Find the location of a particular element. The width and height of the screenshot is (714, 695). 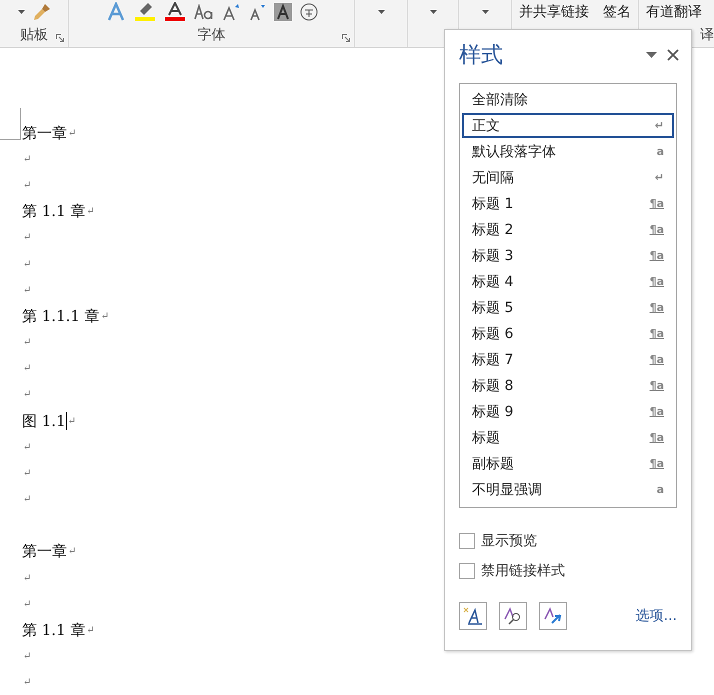

style-item: 标题 2 ¶a is located at coordinates (568, 229).